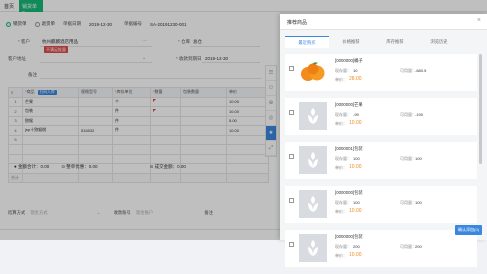 The width and height of the screenshot is (487, 274). What do you see at coordinates (307, 42) in the screenshot?
I see `tab-recent: 最近购买` at bounding box center [307, 42].